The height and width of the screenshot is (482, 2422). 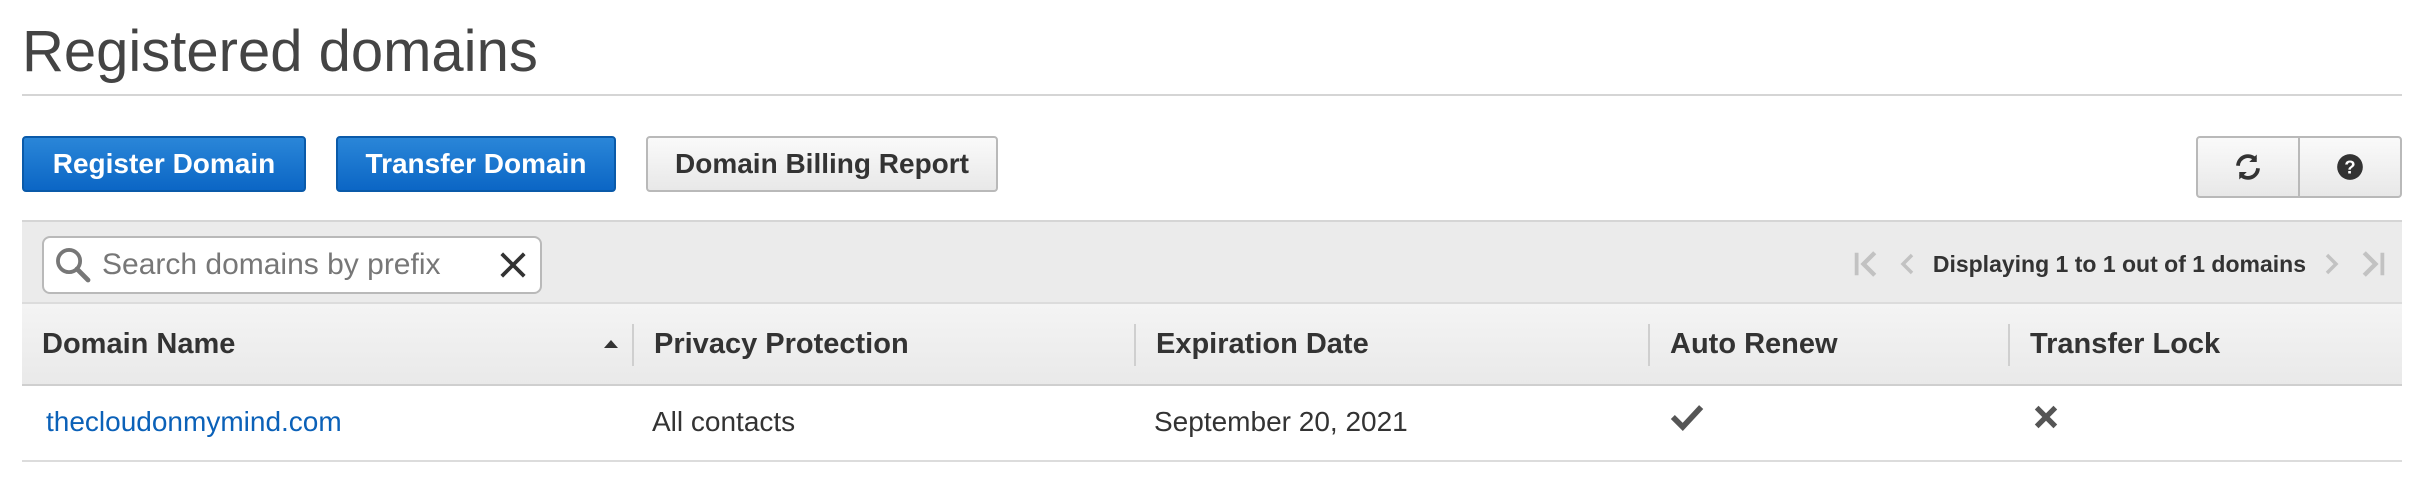 What do you see at coordinates (164, 164) in the screenshot?
I see `register-domain-button: Register Domain` at bounding box center [164, 164].